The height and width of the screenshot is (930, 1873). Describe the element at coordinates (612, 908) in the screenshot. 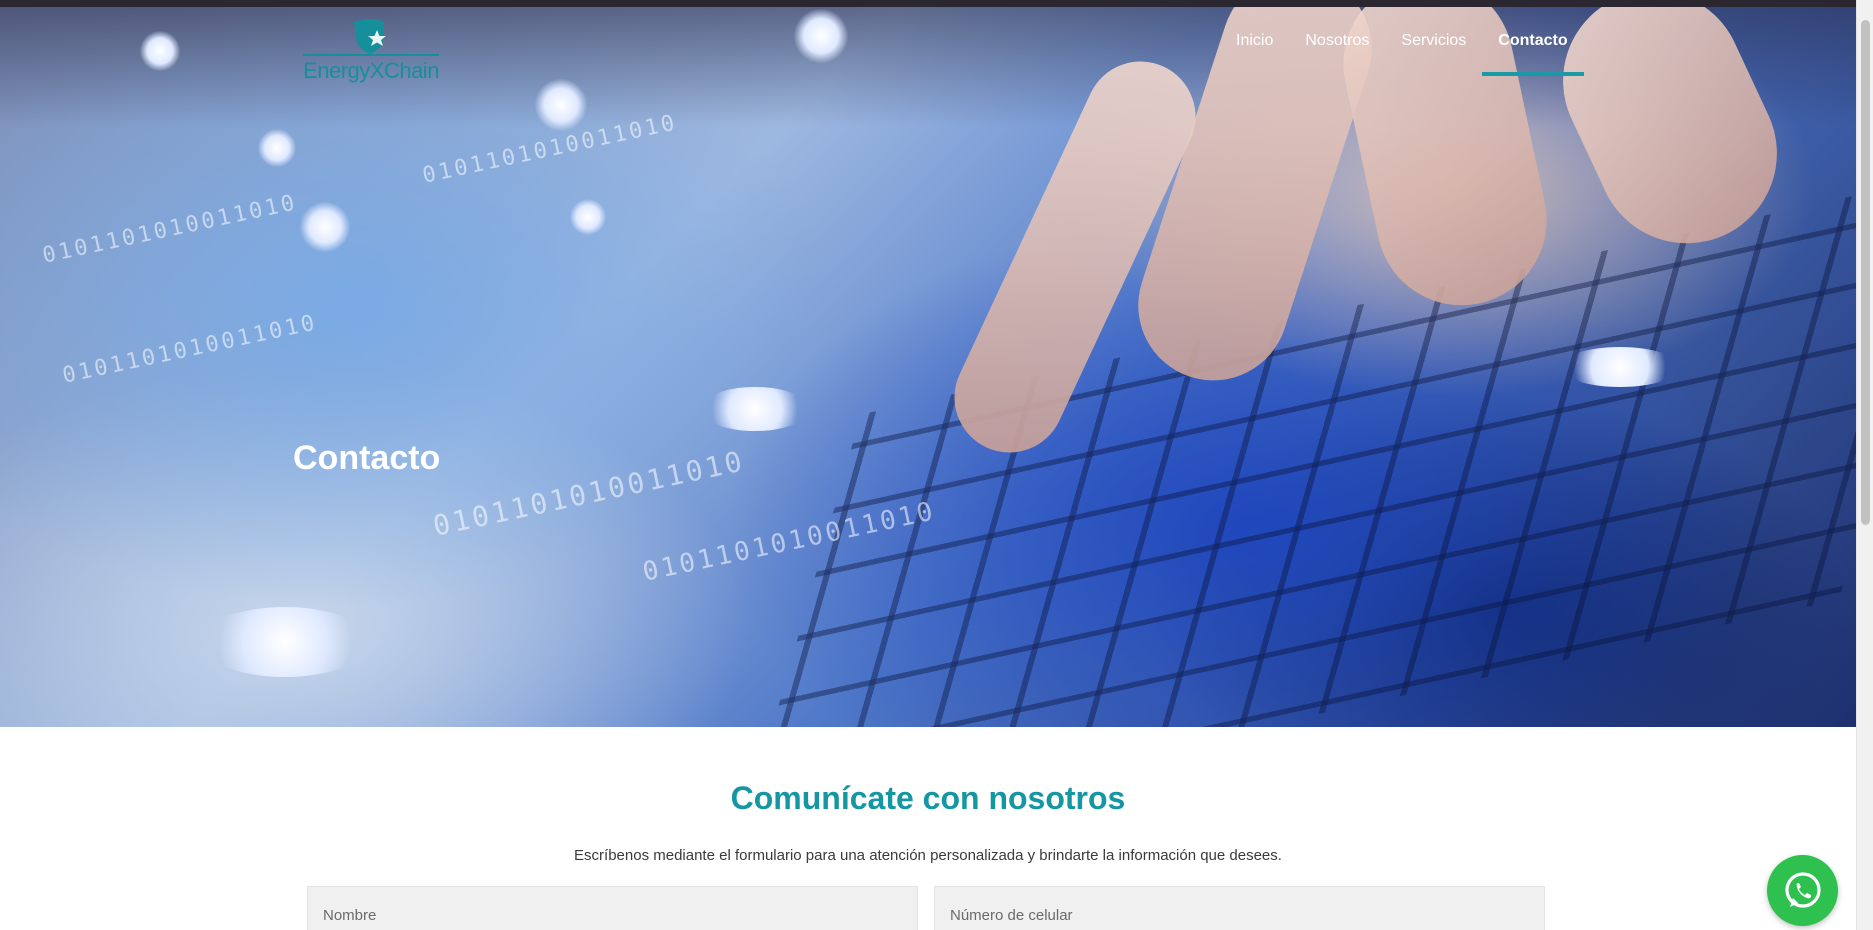

I see `name-field: Nombre` at that location.